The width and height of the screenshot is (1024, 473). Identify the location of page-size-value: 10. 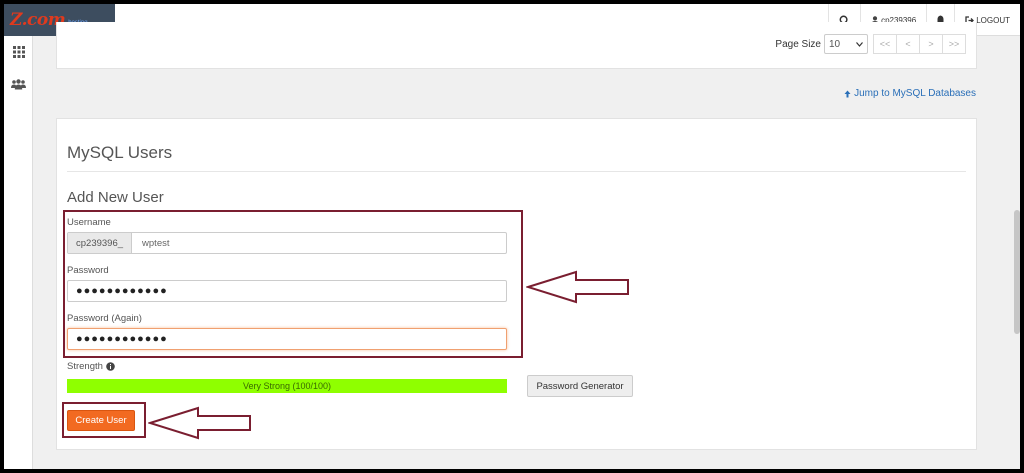
(835, 44).